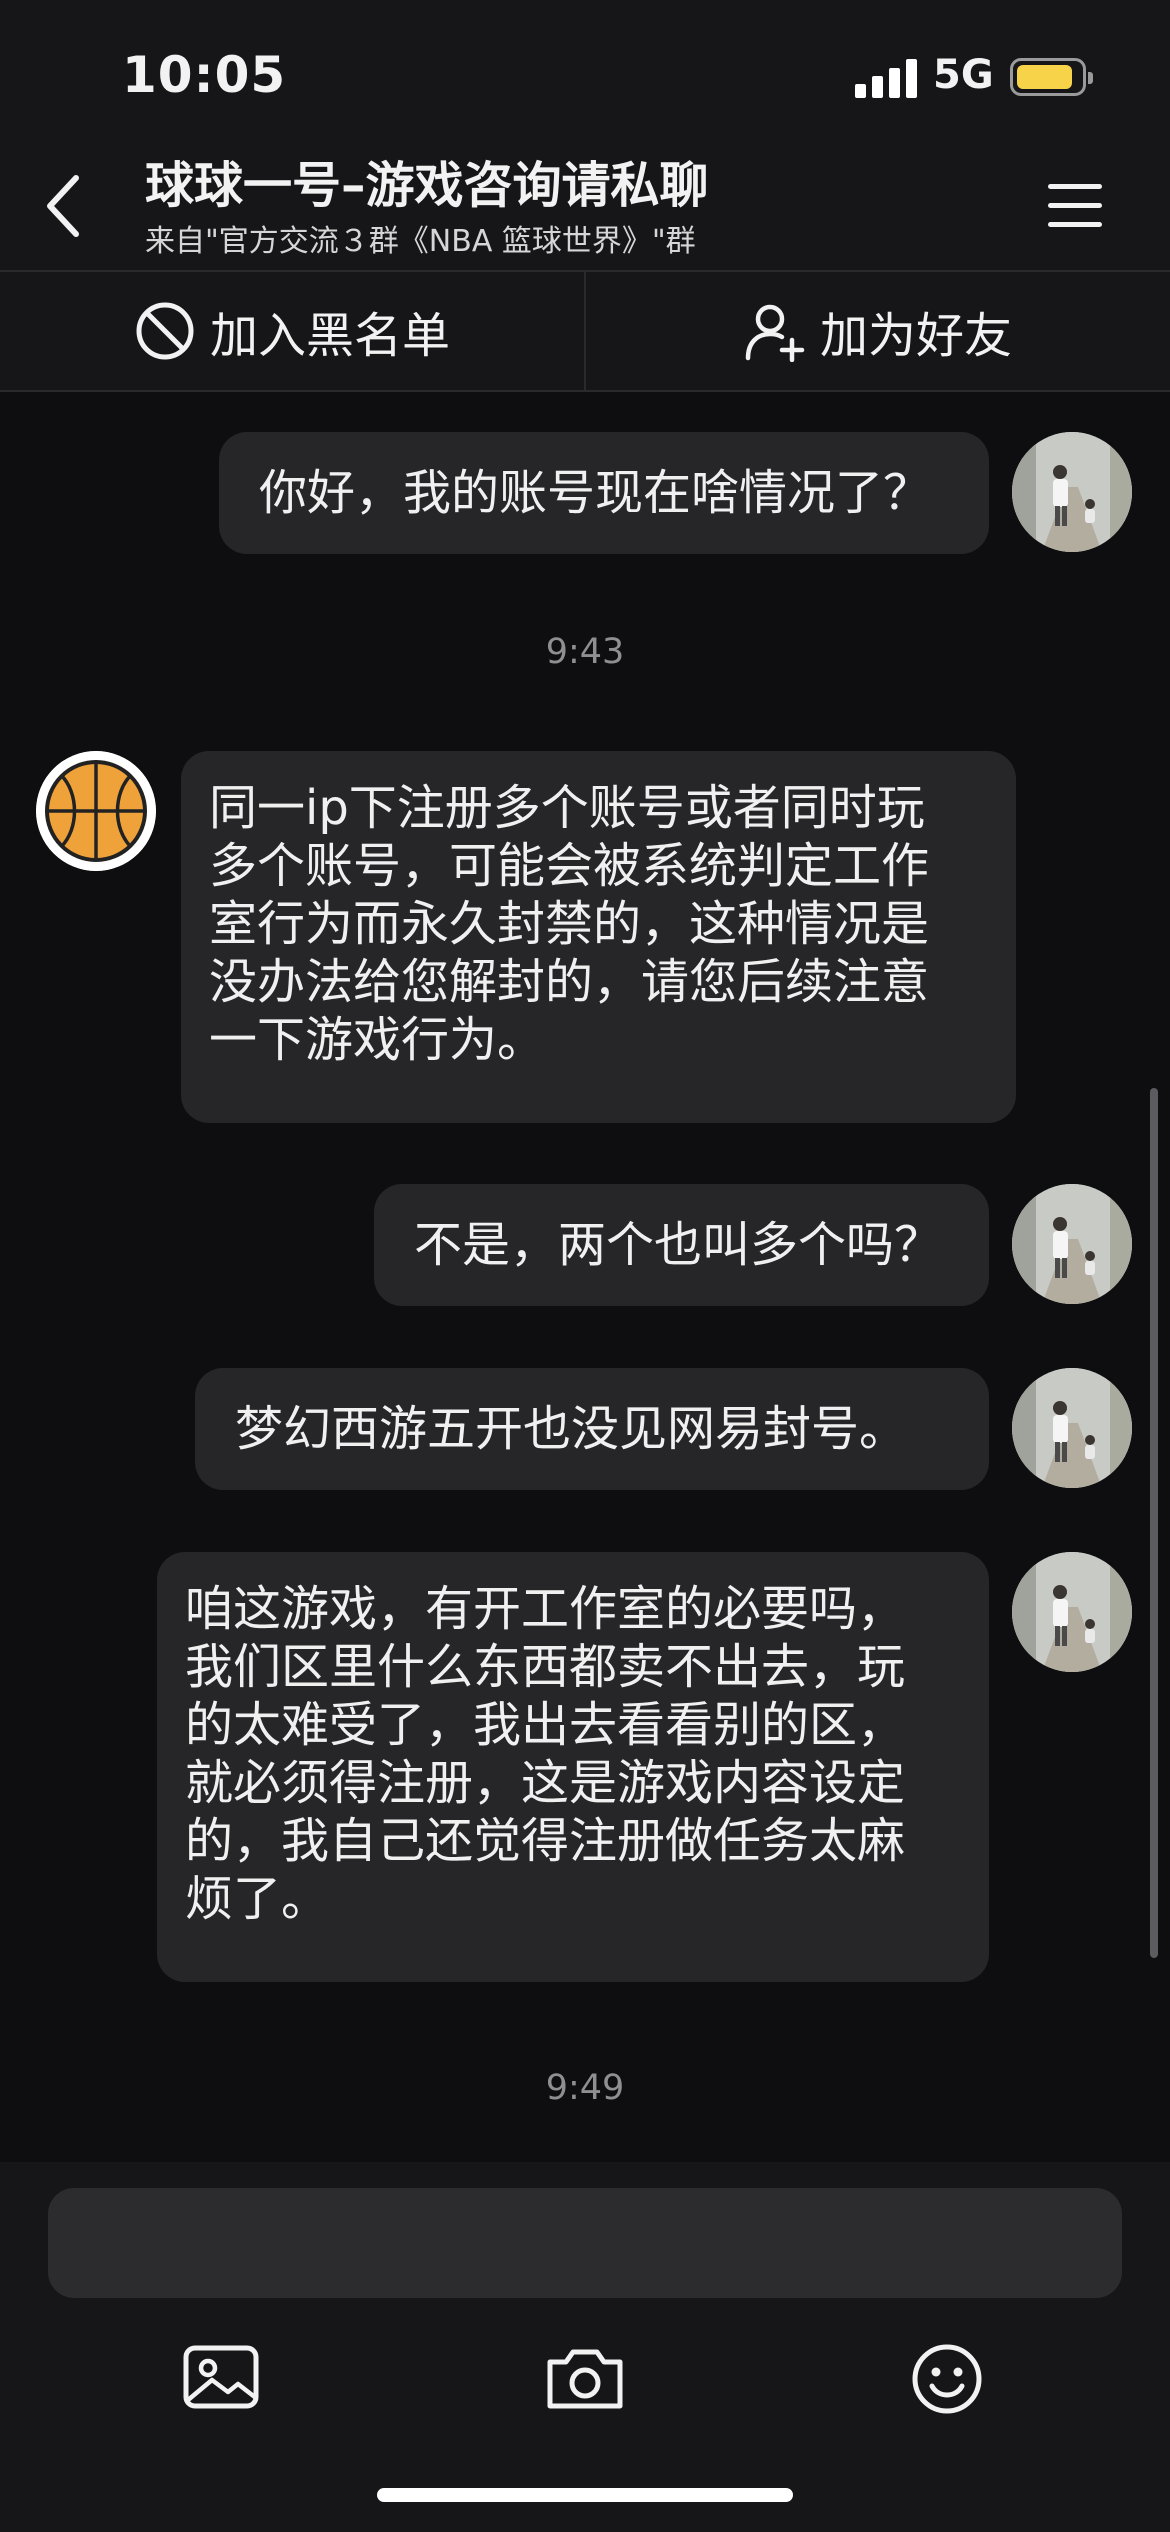 This screenshot has height=2532, width=1170. Describe the element at coordinates (775, 333) in the screenshot. I see `add-person-icon` at that location.